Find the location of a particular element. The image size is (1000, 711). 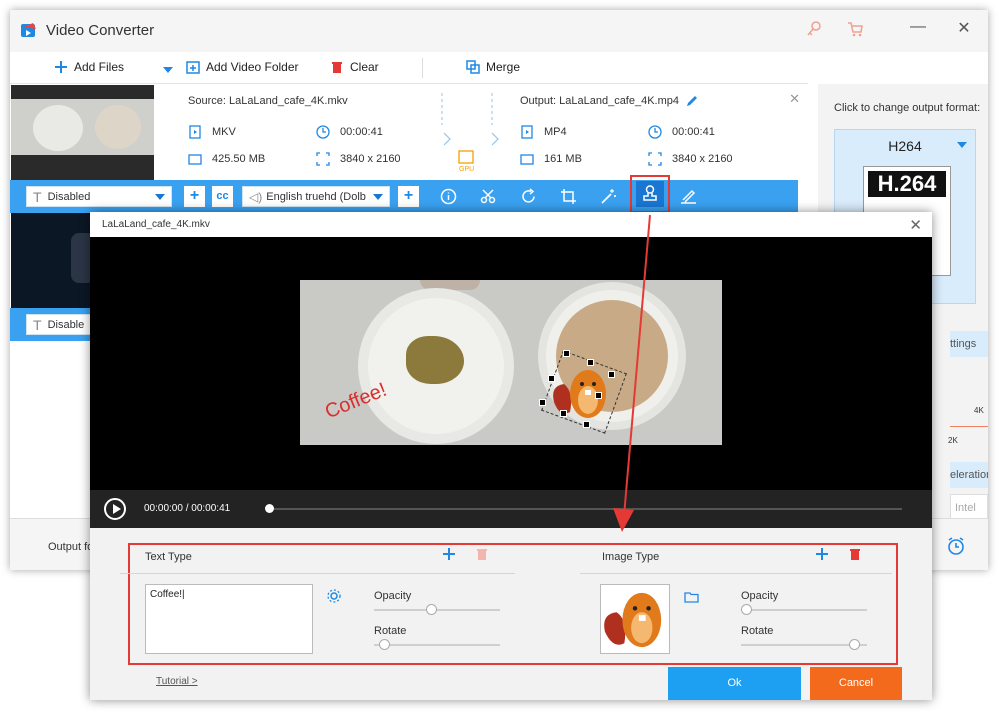

output-resolution: 3840 x 2160 is located at coordinates (690, 159).